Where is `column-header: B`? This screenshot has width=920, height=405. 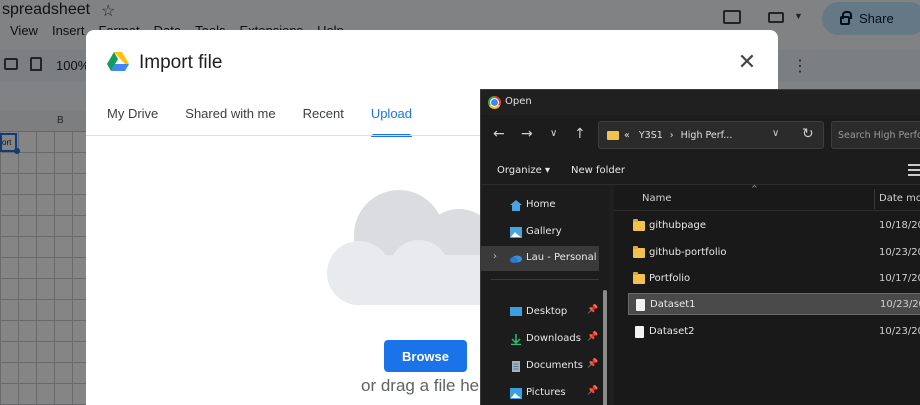 column-header: B is located at coordinates (45, 121).